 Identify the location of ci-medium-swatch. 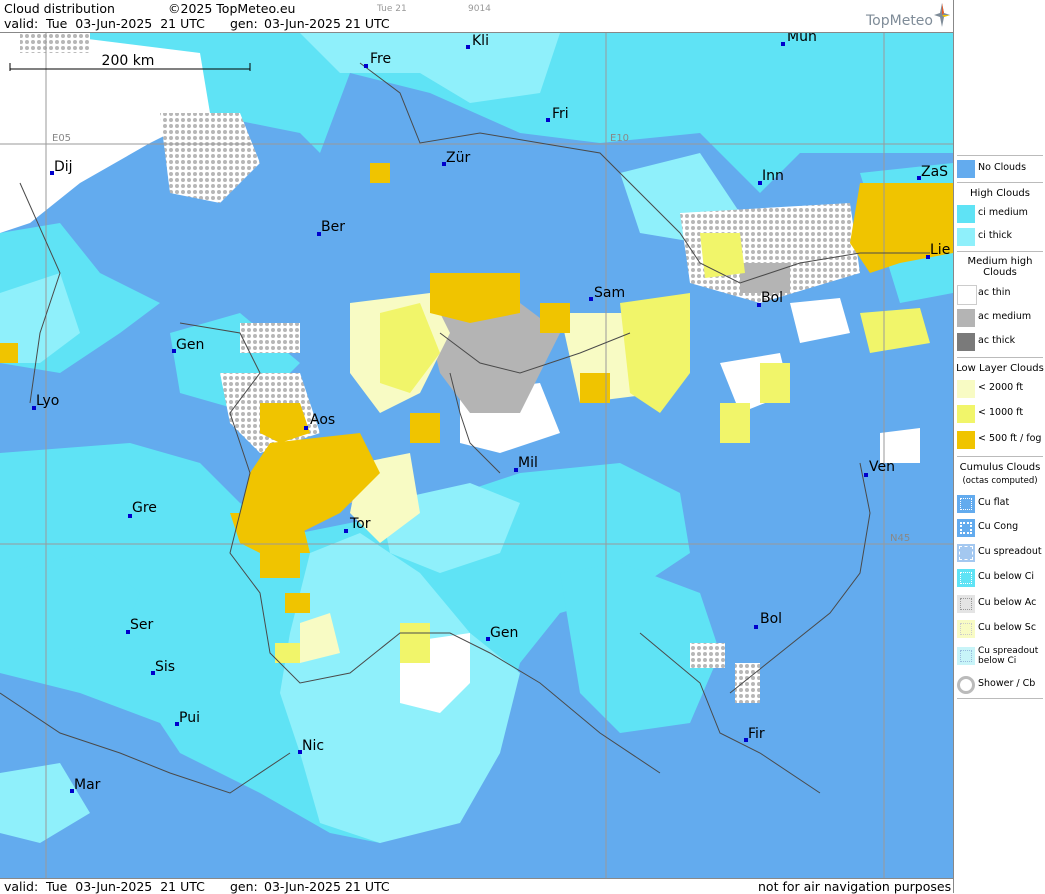
(966, 214).